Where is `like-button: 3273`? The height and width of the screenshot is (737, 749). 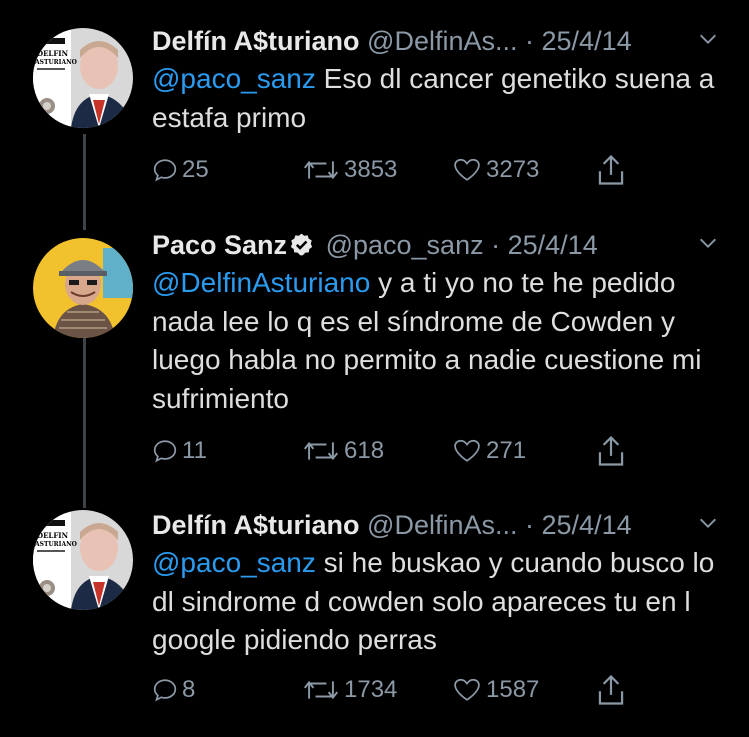
like-button: 3273 is located at coordinates (495, 170).